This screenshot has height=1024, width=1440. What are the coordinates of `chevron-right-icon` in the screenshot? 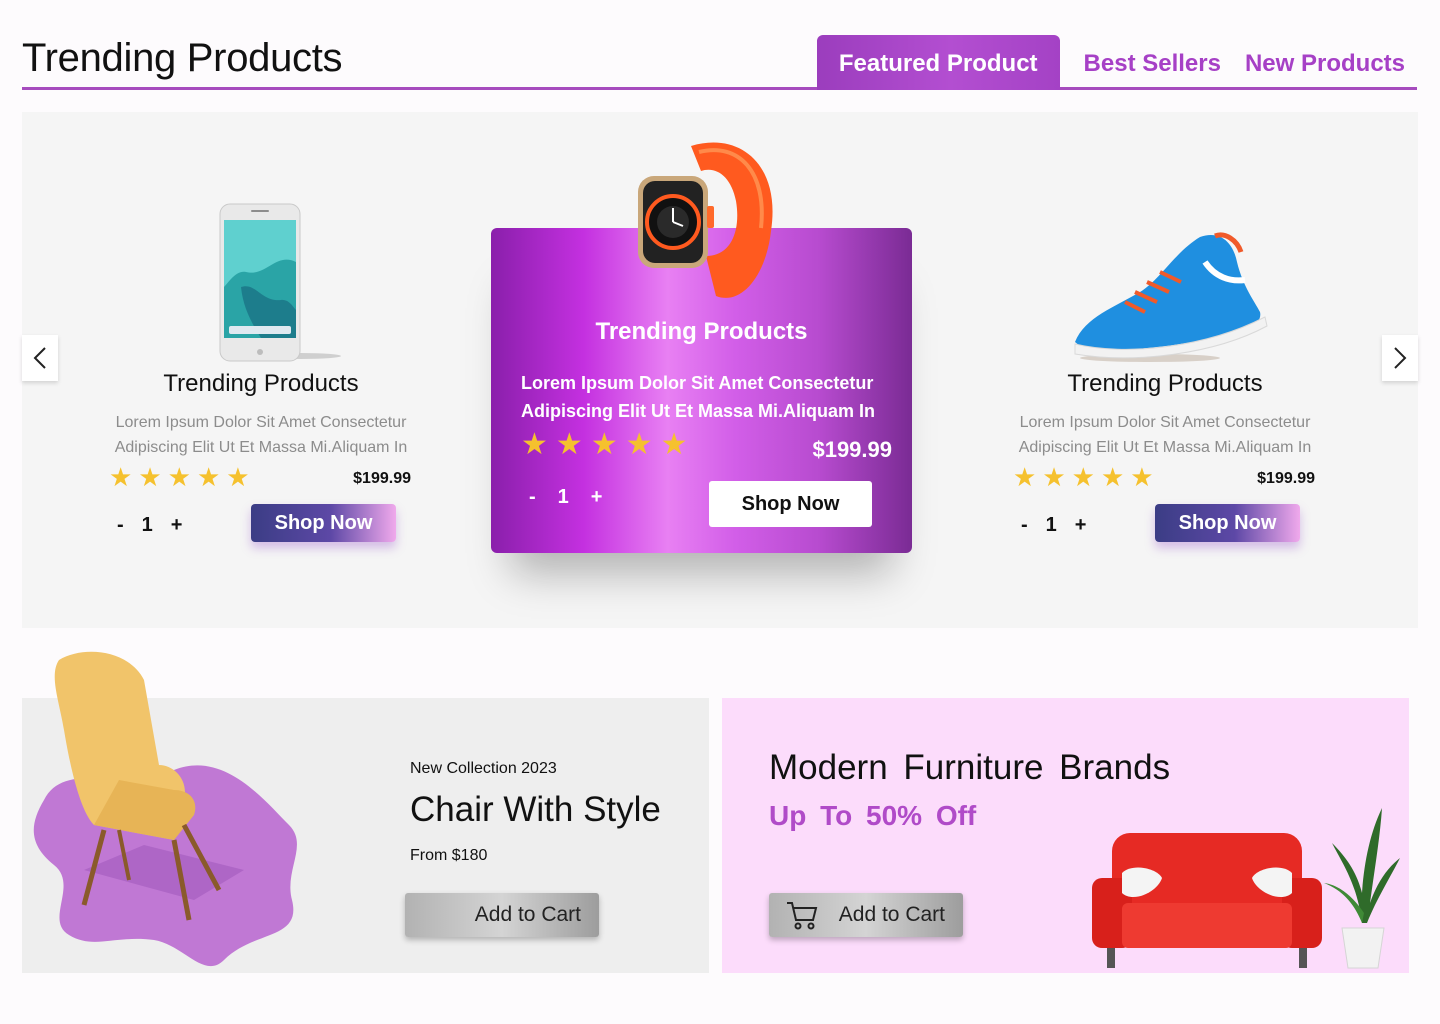 It's located at (1400, 358).